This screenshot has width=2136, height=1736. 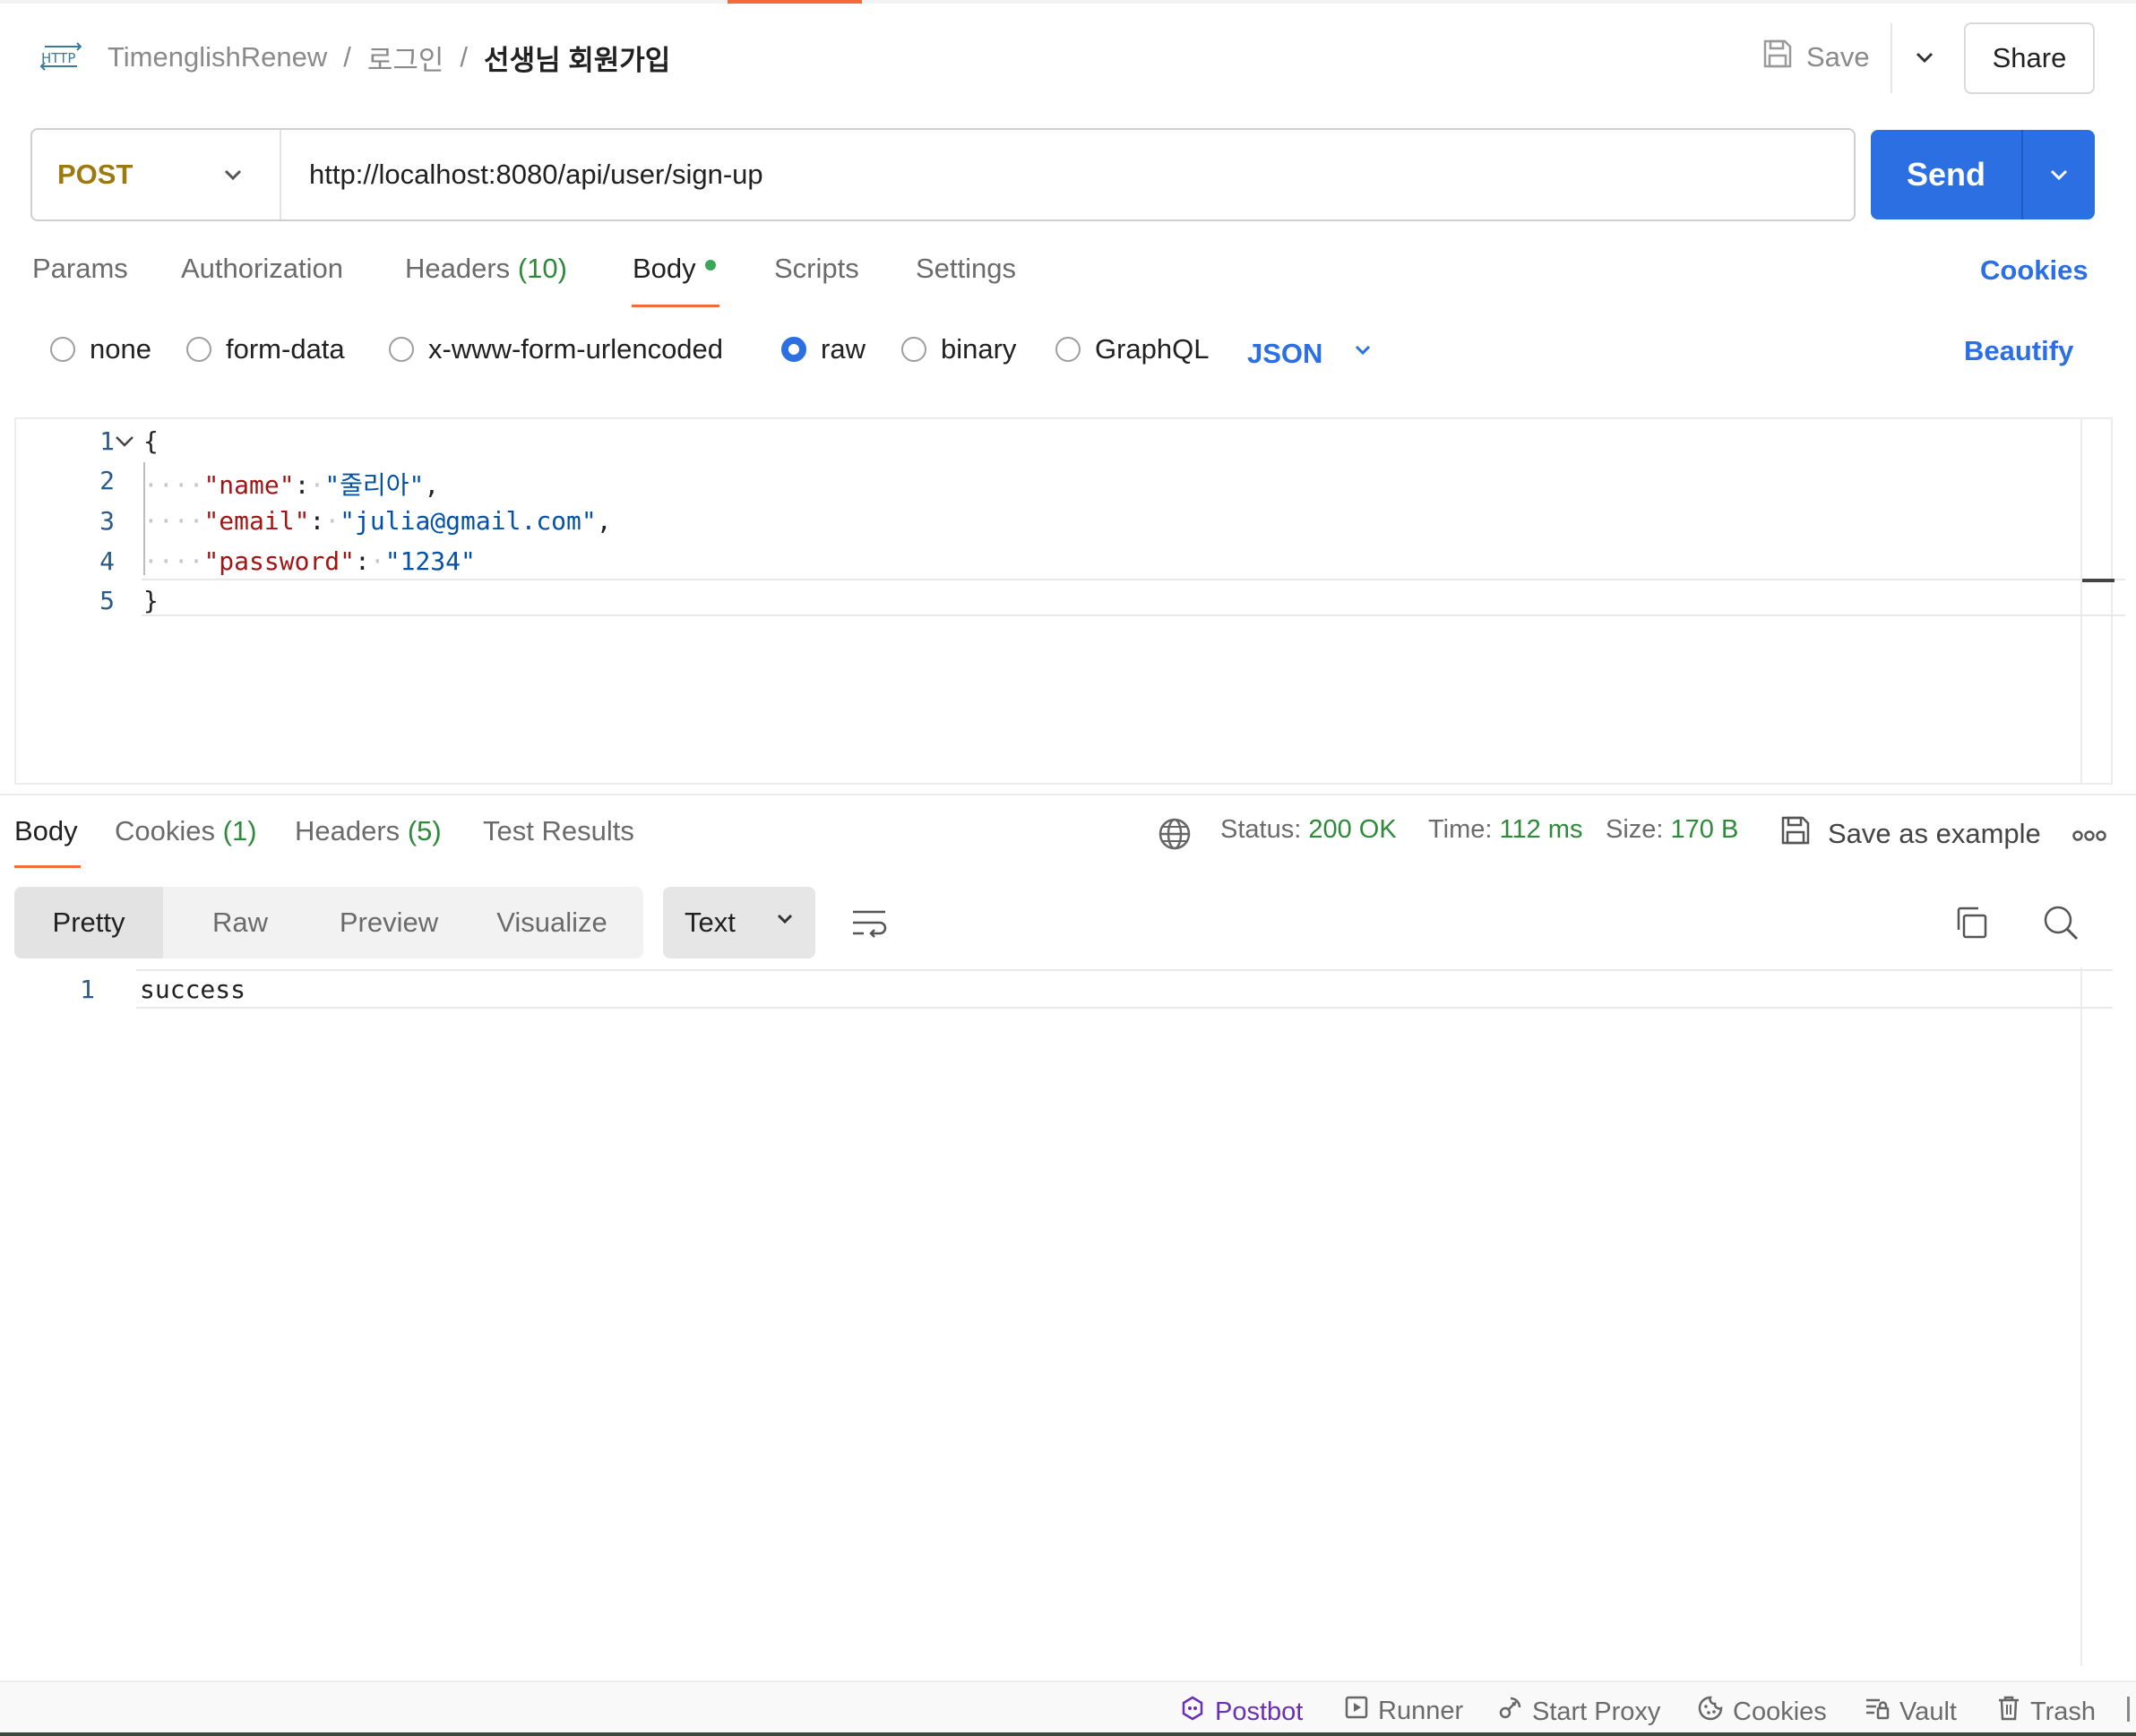 I want to click on size-value: 170 B, so click(x=1704, y=829).